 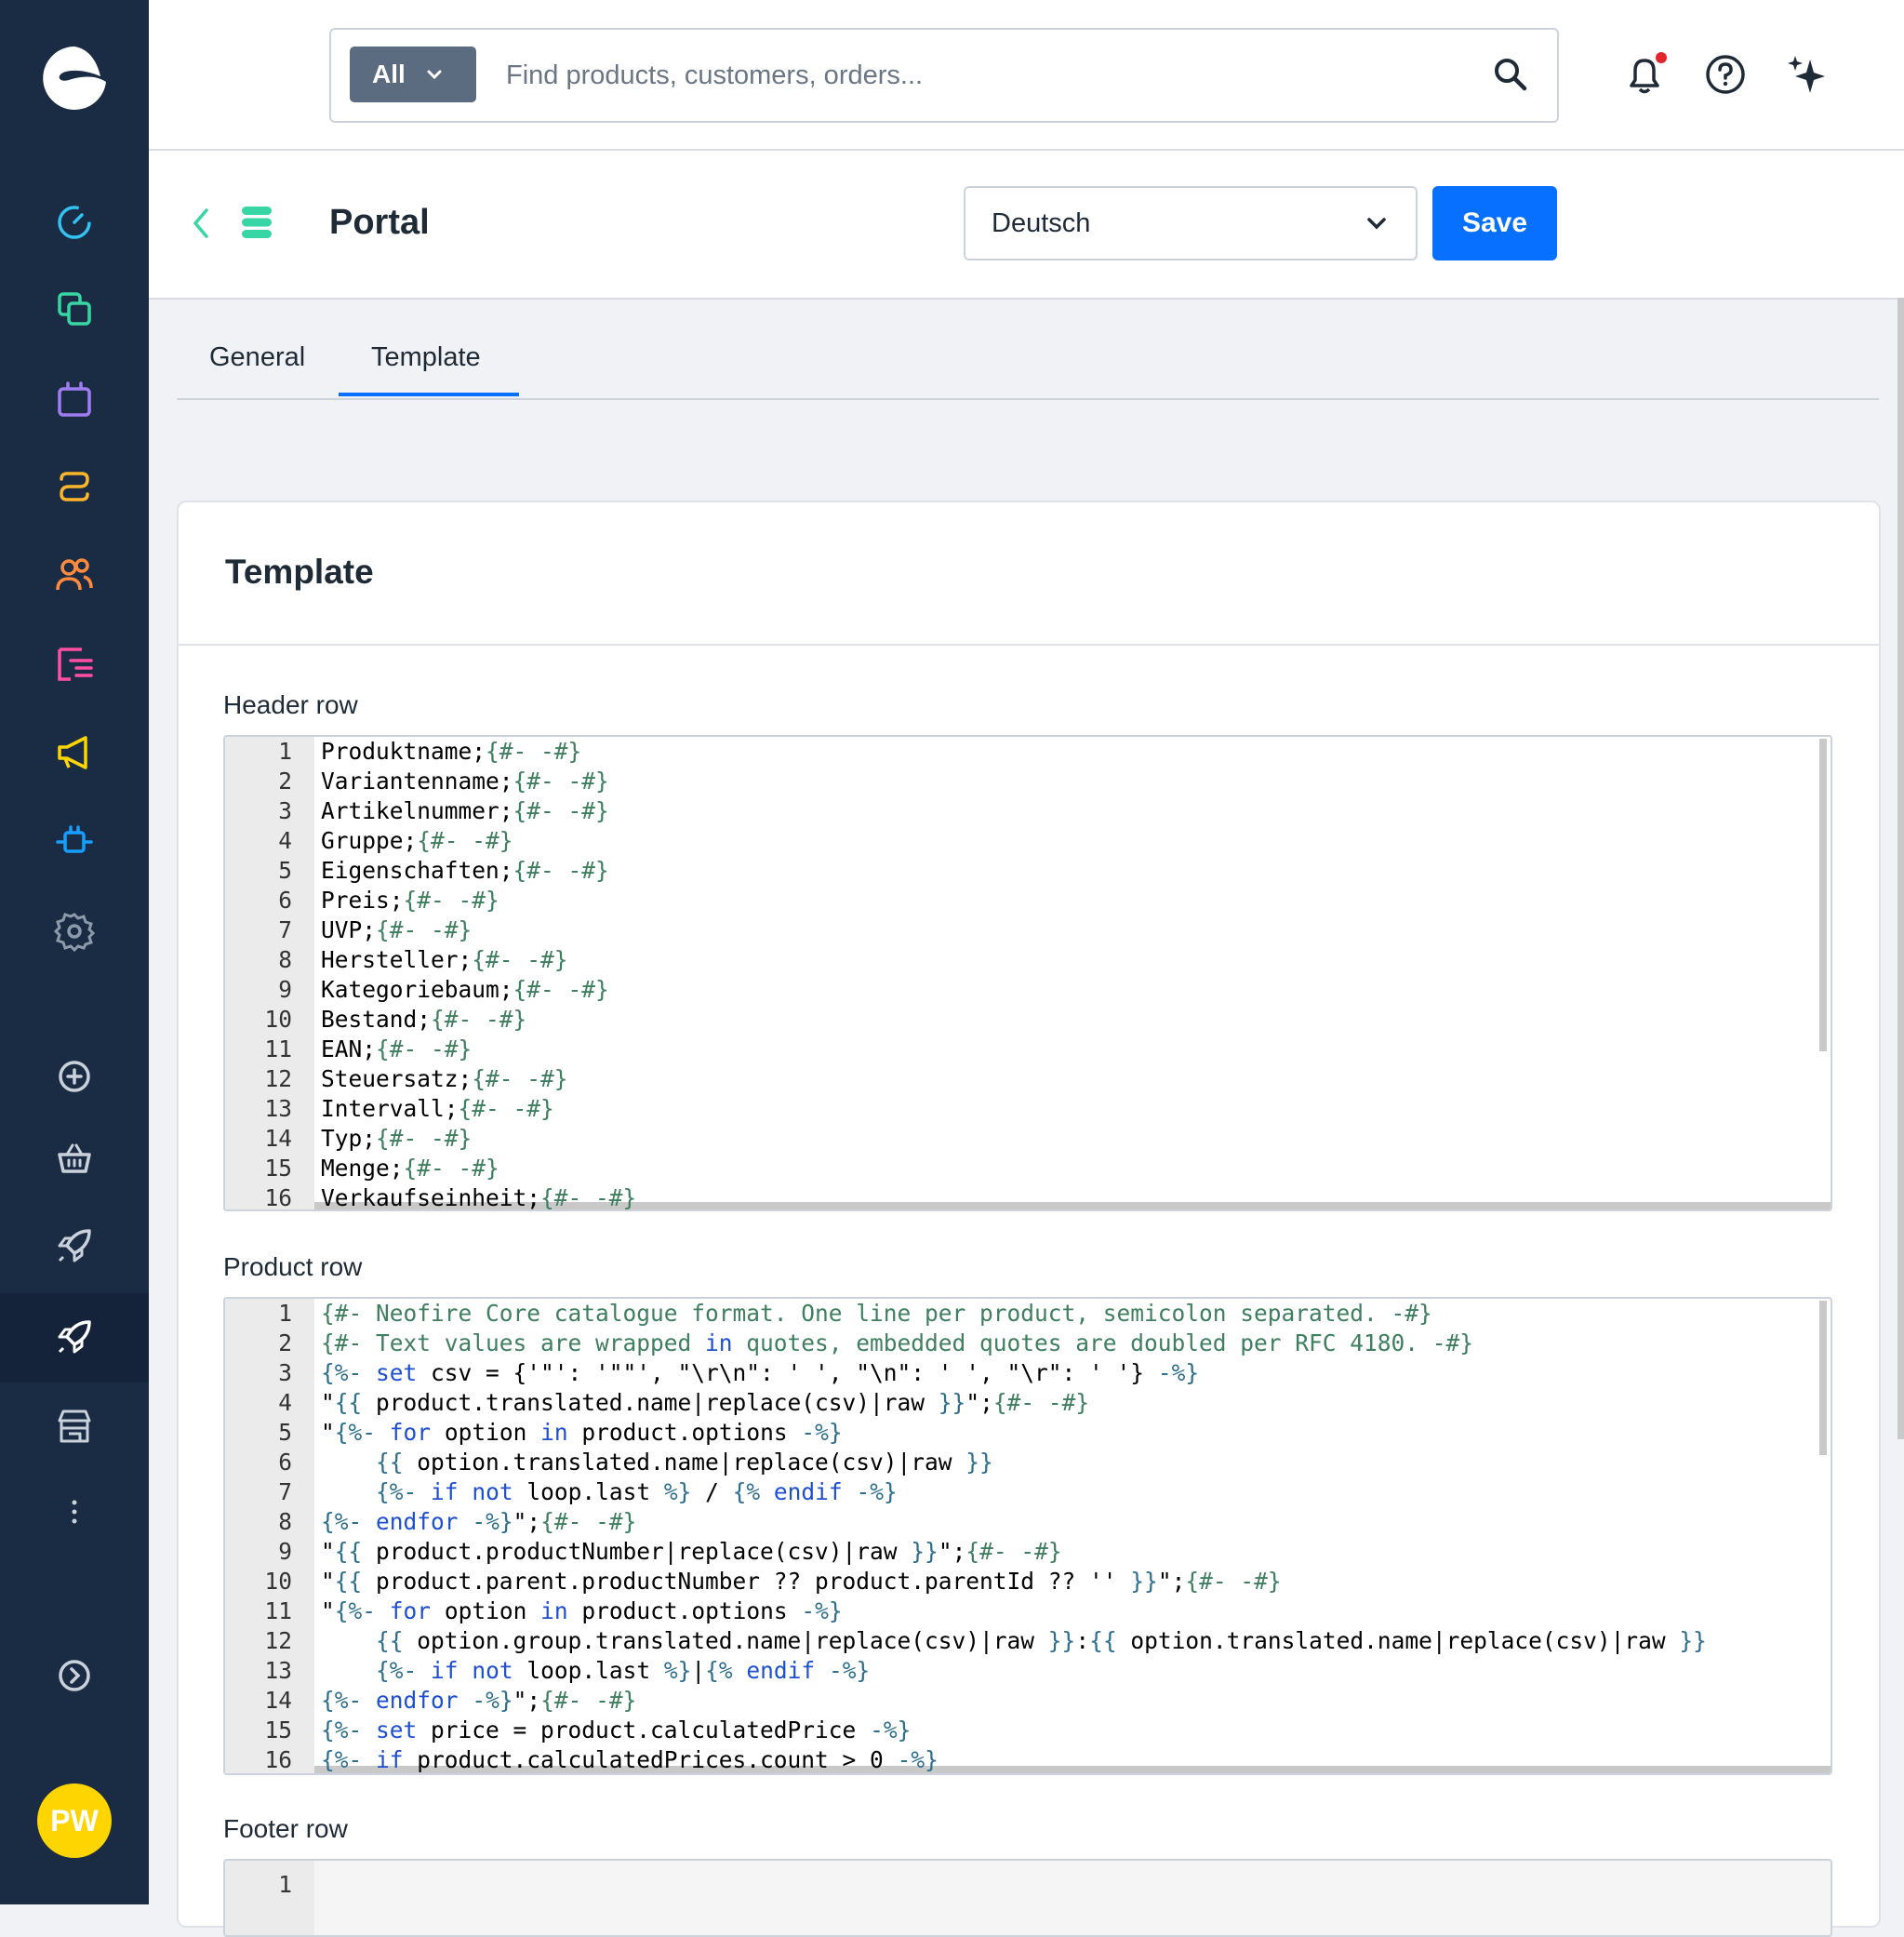 I want to click on store-icon, so click(x=74, y=1426).